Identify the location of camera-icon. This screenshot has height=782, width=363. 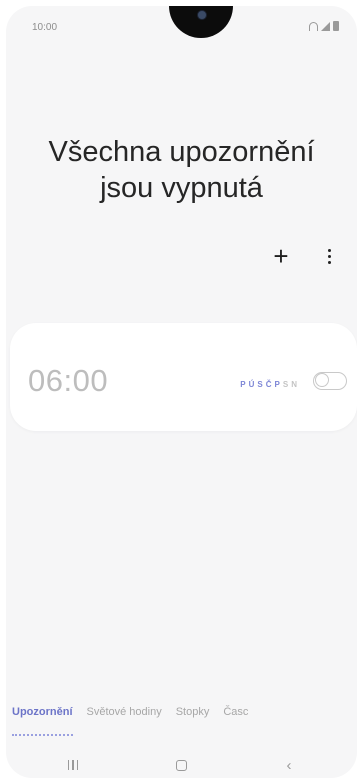
(202, 15).